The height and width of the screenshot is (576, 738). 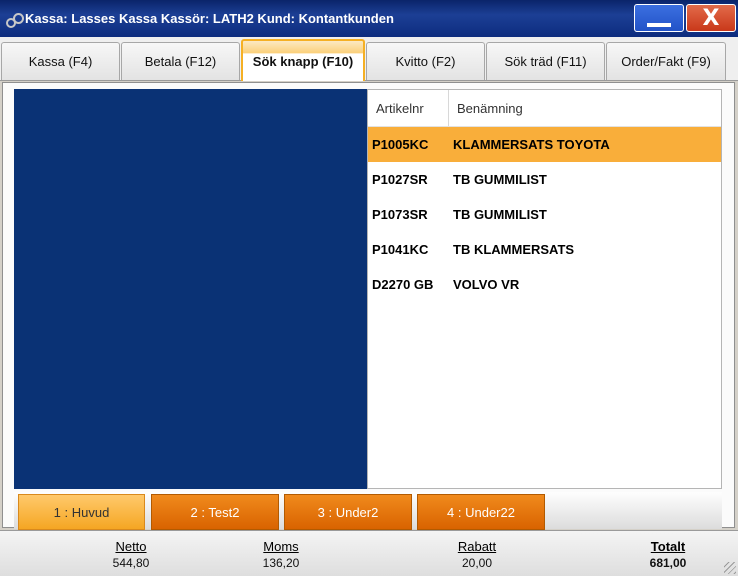 What do you see at coordinates (531, 144) in the screenshot?
I see `row-benamning: KLAMMERSATS TOYOTA` at bounding box center [531, 144].